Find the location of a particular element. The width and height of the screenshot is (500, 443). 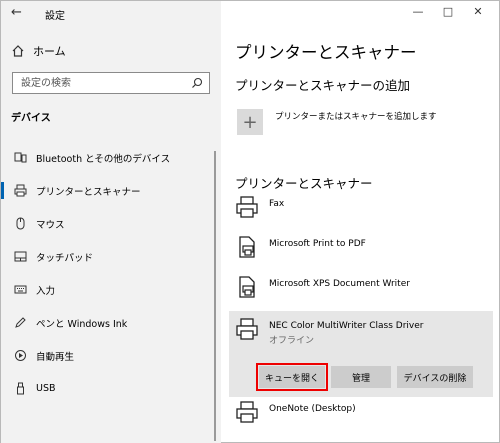

printer-item-fax: Fax is located at coordinates (360, 207).